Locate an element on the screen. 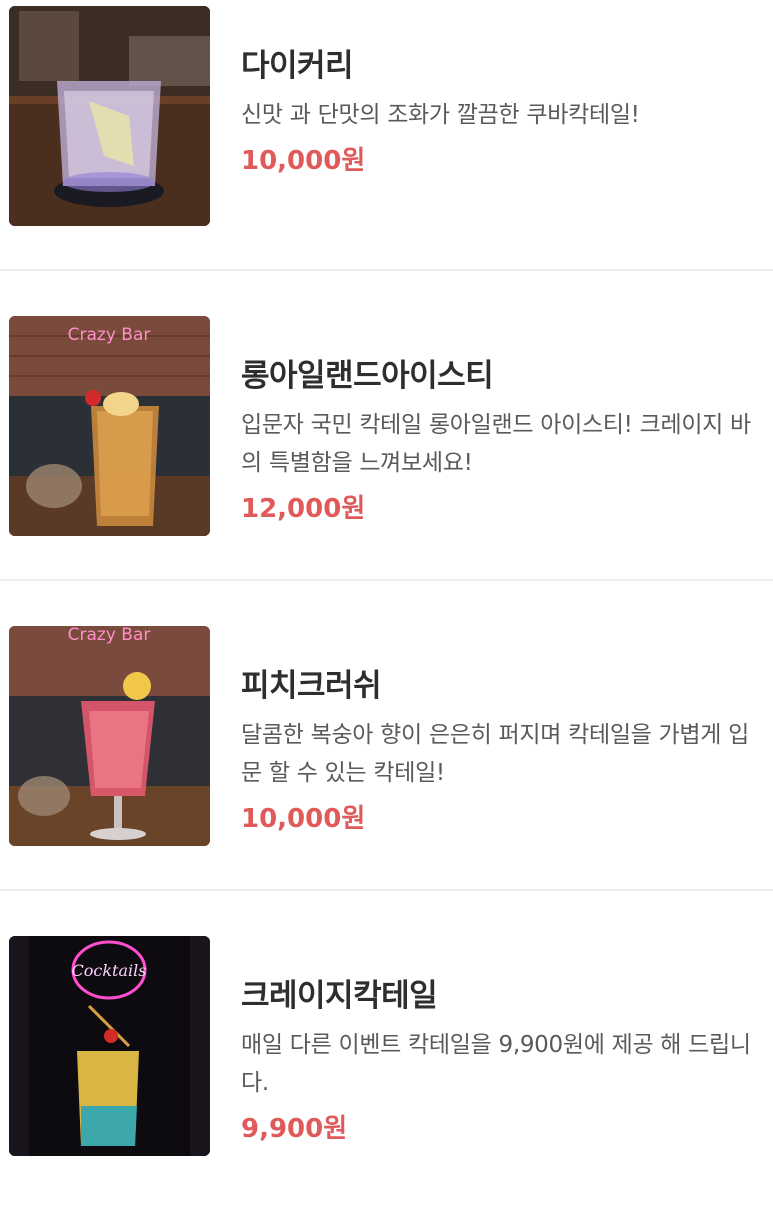  menu-item-description: 매일 다른 이벤트 칵테일을 9,900원에 제공 해 드립니다. is located at coordinates (496, 1064).